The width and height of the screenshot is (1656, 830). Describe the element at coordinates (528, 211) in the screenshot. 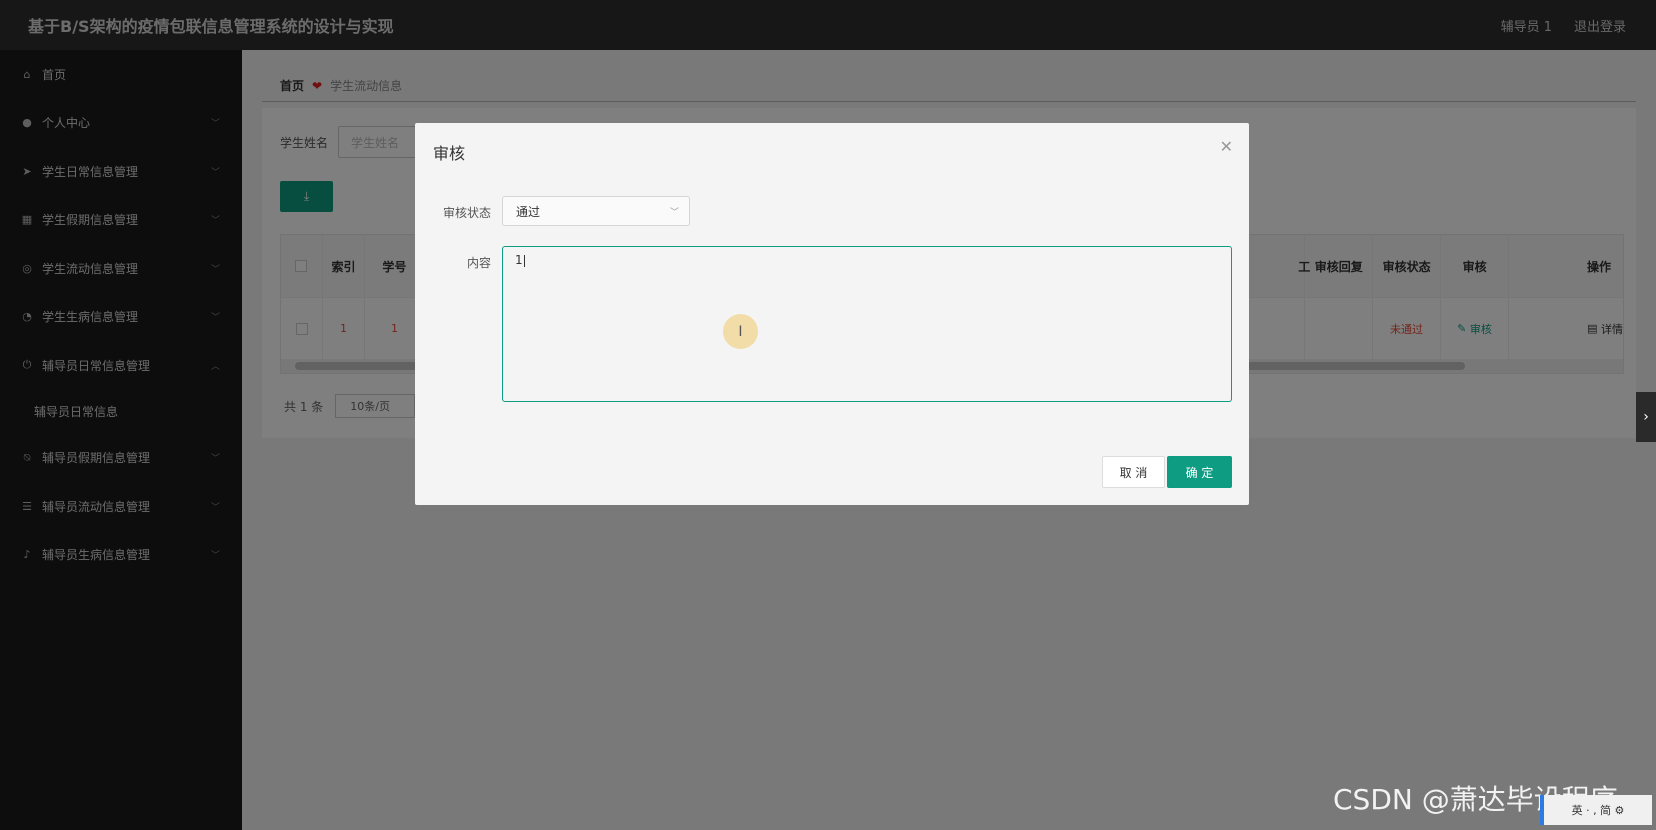

I see `status-select-value: 通过` at that location.